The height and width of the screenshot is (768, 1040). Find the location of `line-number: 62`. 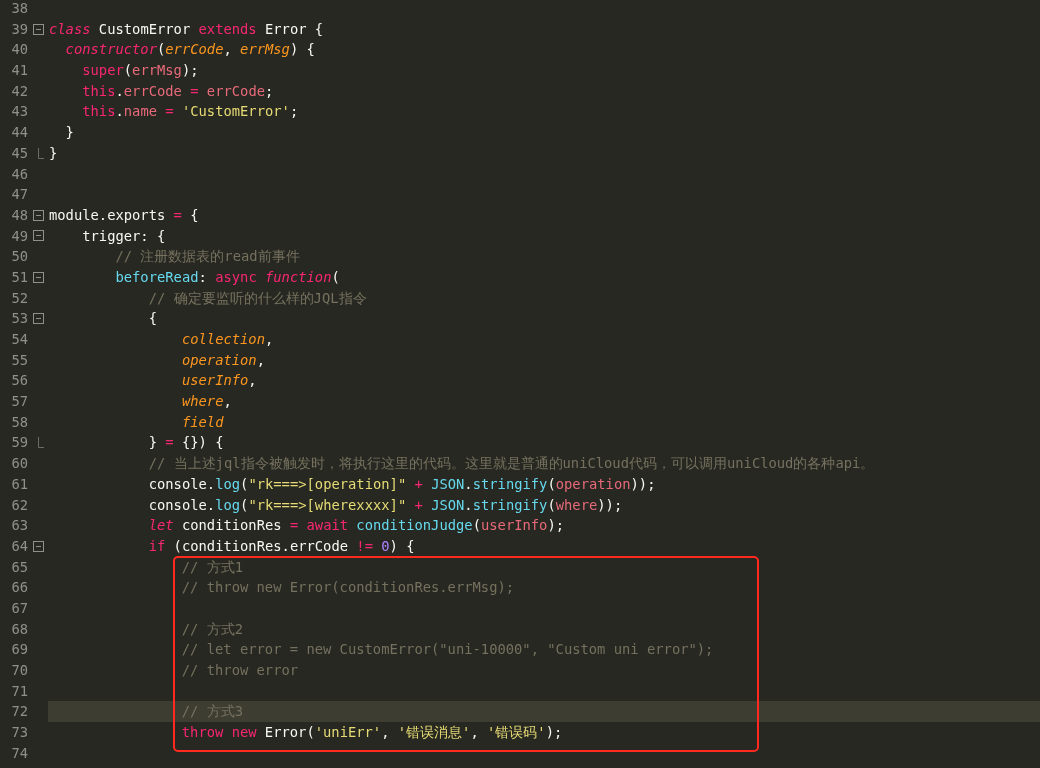

line-number: 62 is located at coordinates (19, 505).